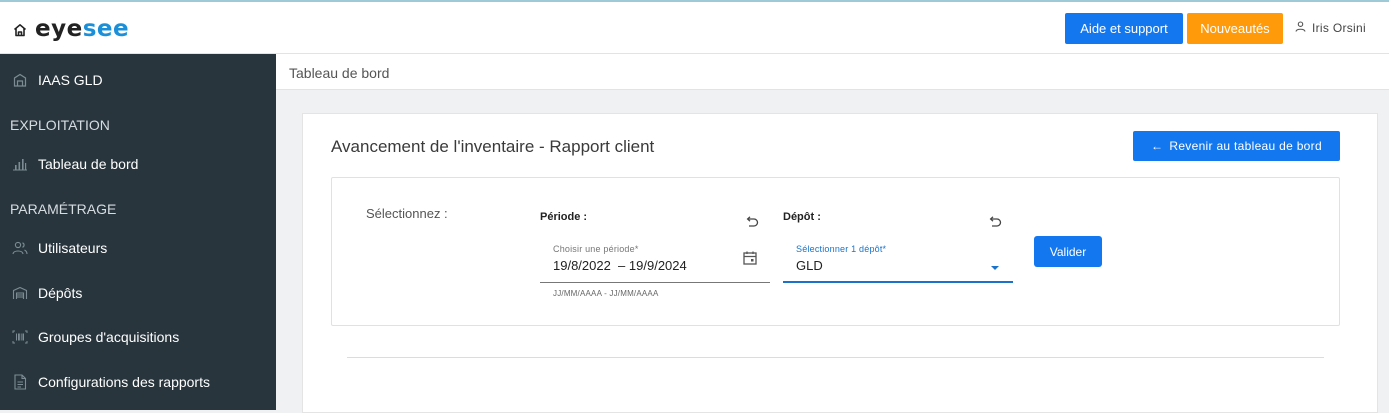 The width and height of the screenshot is (1389, 413). Describe the element at coordinates (1124, 28) in the screenshot. I see `help-support-button: Aide et support` at that location.